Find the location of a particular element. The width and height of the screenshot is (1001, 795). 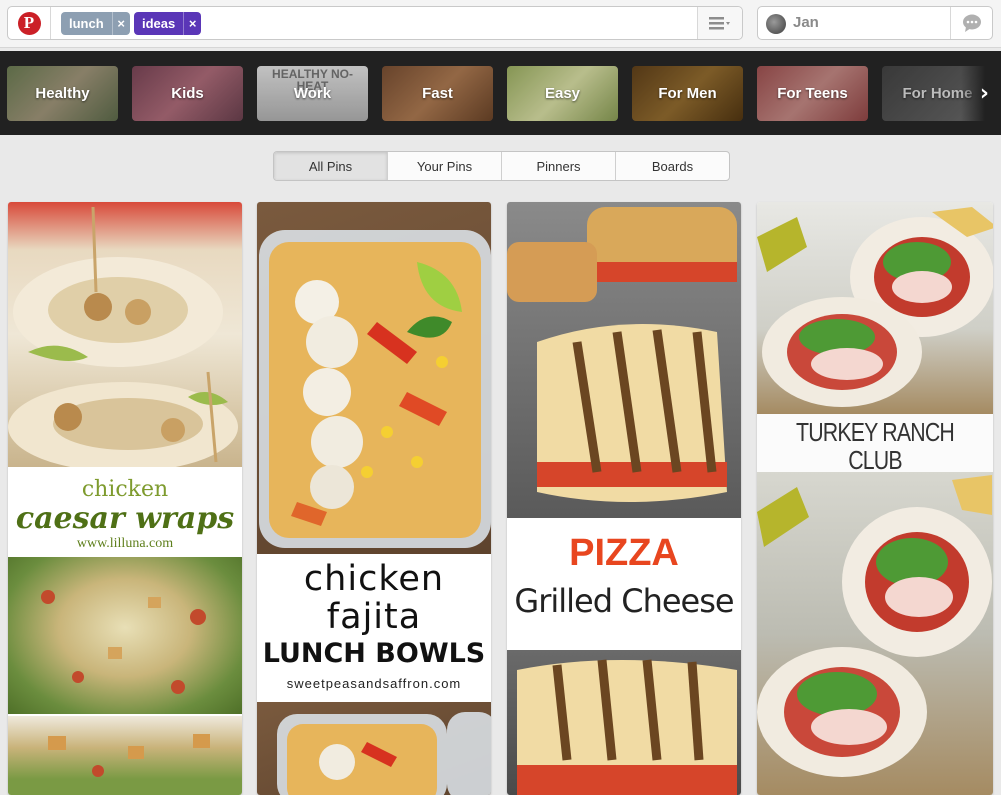

category-label: For Teens is located at coordinates (812, 93).